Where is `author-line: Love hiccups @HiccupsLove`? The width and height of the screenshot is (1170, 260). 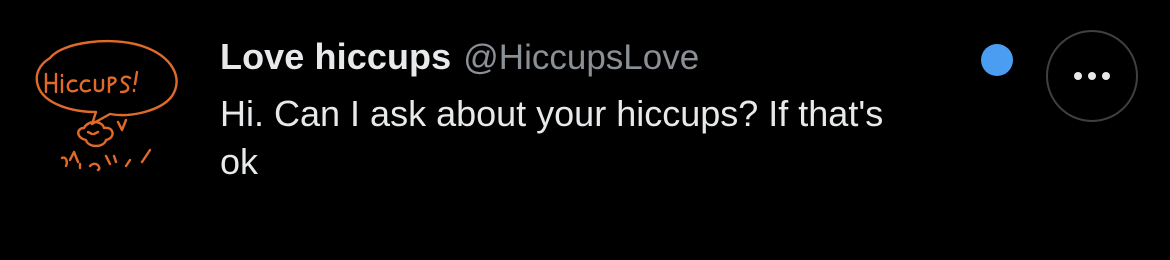 author-line: Love hiccups @HiccupsLove is located at coordinates (580, 61).